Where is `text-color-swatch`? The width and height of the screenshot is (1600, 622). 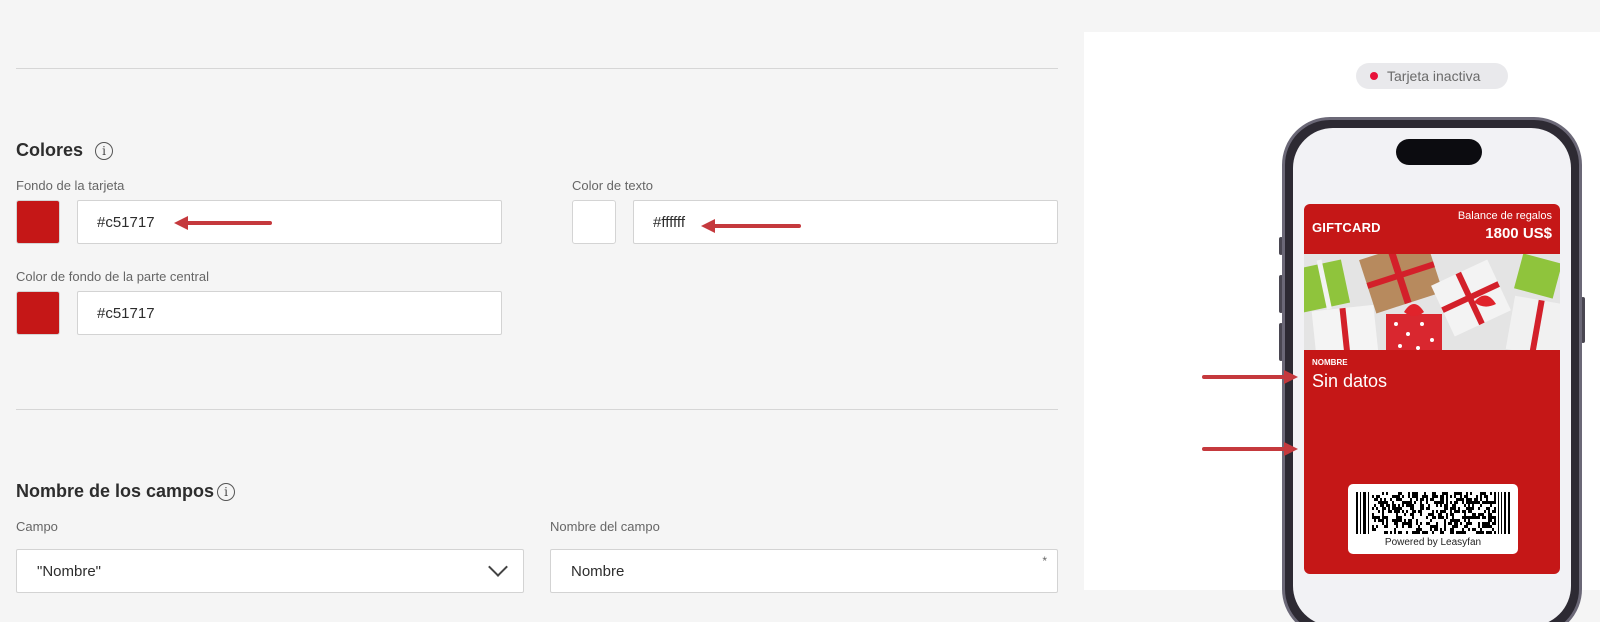
text-color-swatch is located at coordinates (594, 222).